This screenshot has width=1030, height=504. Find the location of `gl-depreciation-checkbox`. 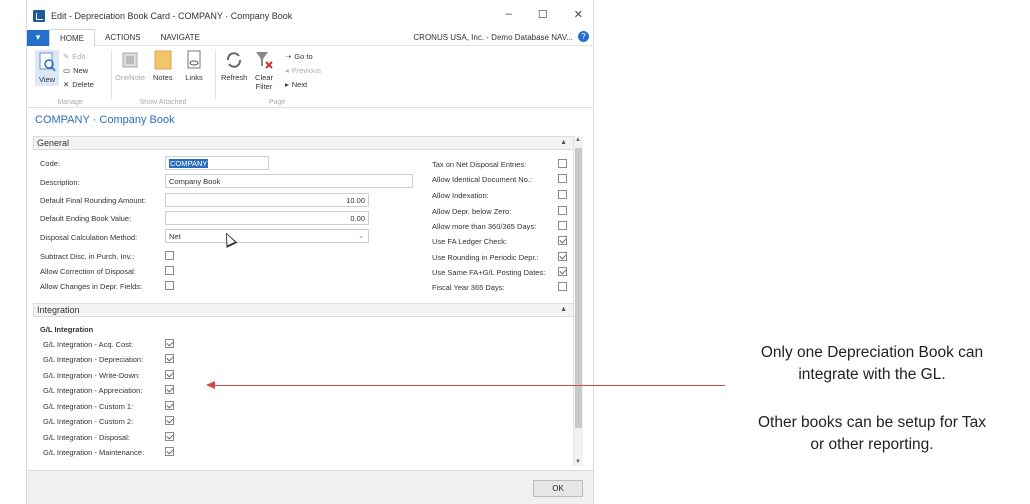

gl-depreciation-checkbox is located at coordinates (169, 358).